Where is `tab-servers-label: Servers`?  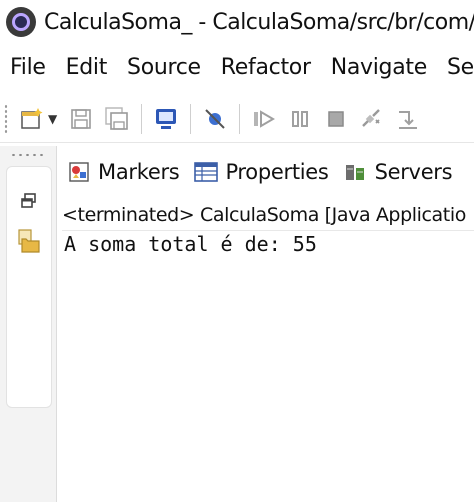
tab-servers-label: Servers is located at coordinates (413, 172).